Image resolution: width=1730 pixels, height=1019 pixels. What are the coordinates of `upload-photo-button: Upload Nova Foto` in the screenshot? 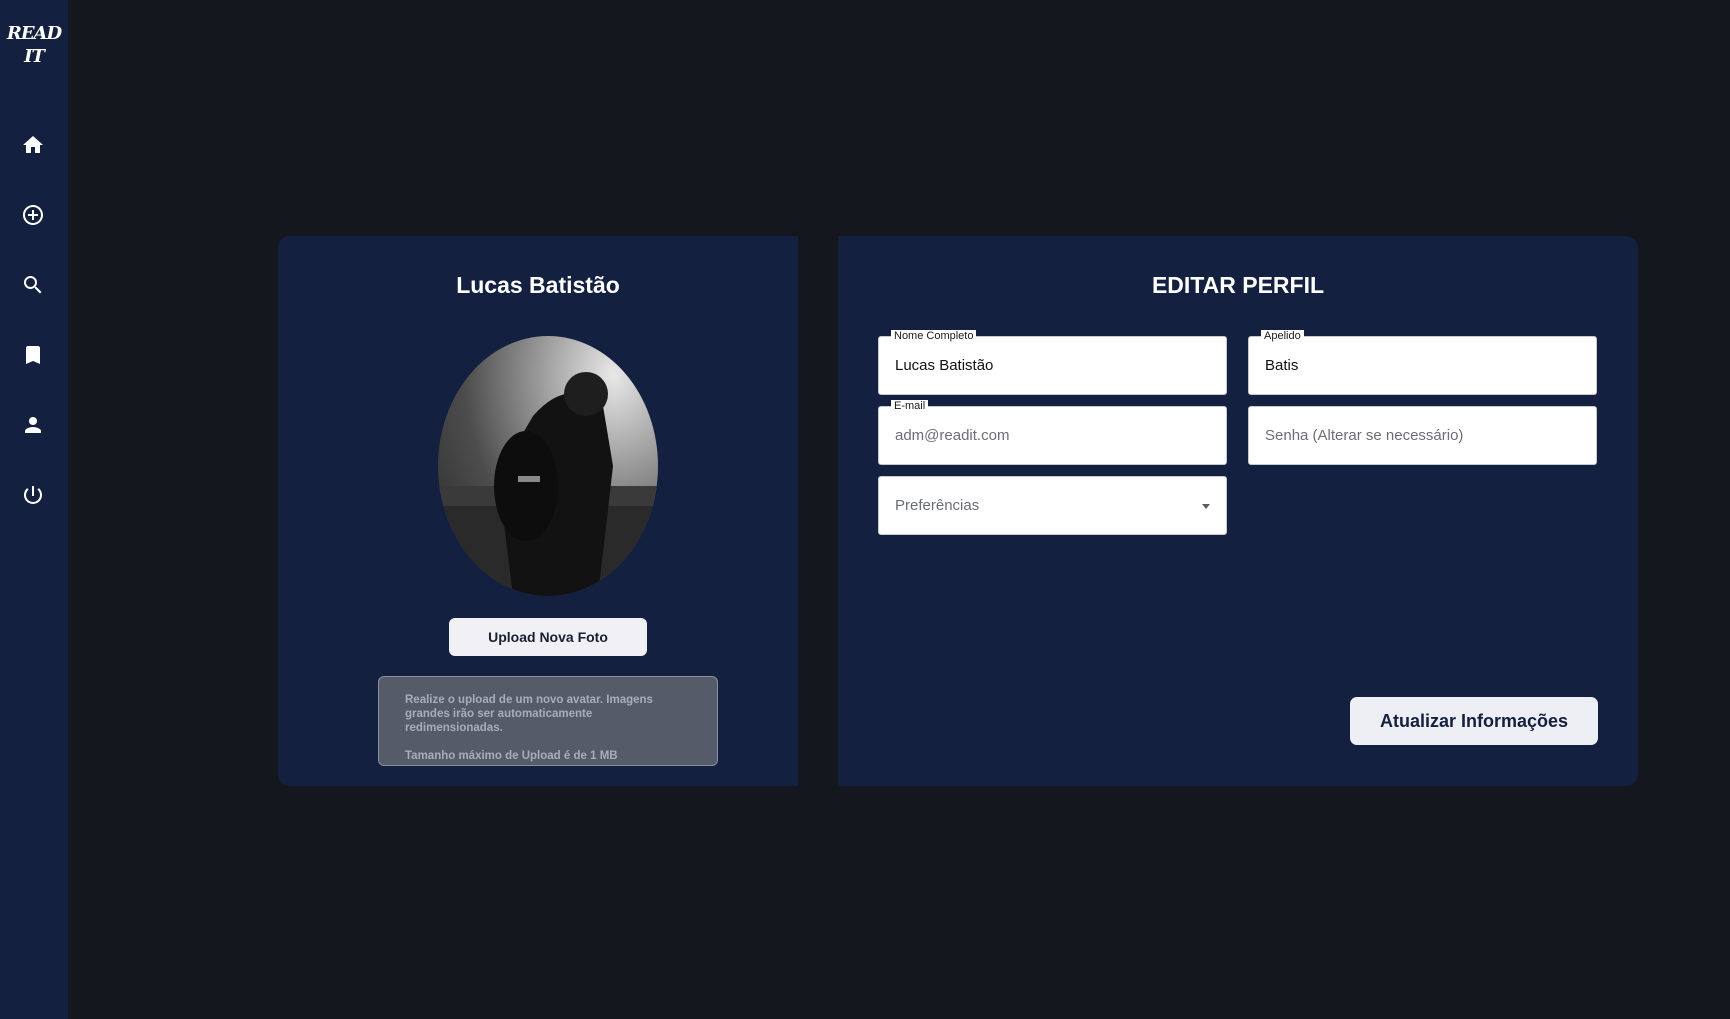 It's located at (548, 637).